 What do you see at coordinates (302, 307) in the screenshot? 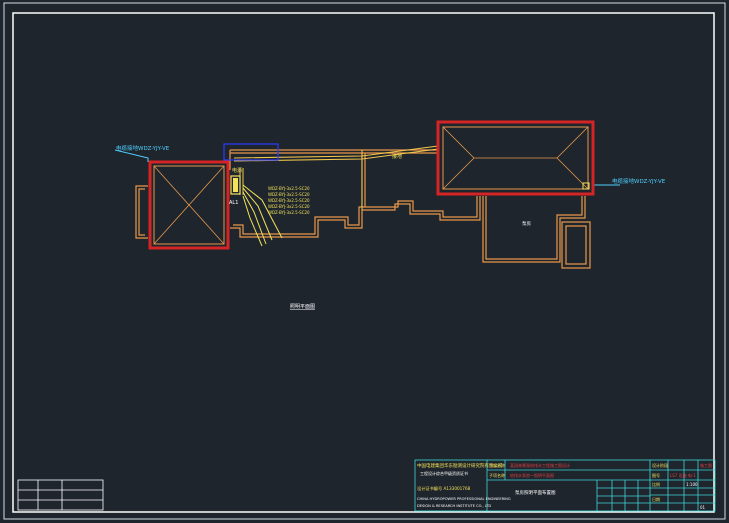
I see `view-label: 照明平面图` at bounding box center [302, 307].